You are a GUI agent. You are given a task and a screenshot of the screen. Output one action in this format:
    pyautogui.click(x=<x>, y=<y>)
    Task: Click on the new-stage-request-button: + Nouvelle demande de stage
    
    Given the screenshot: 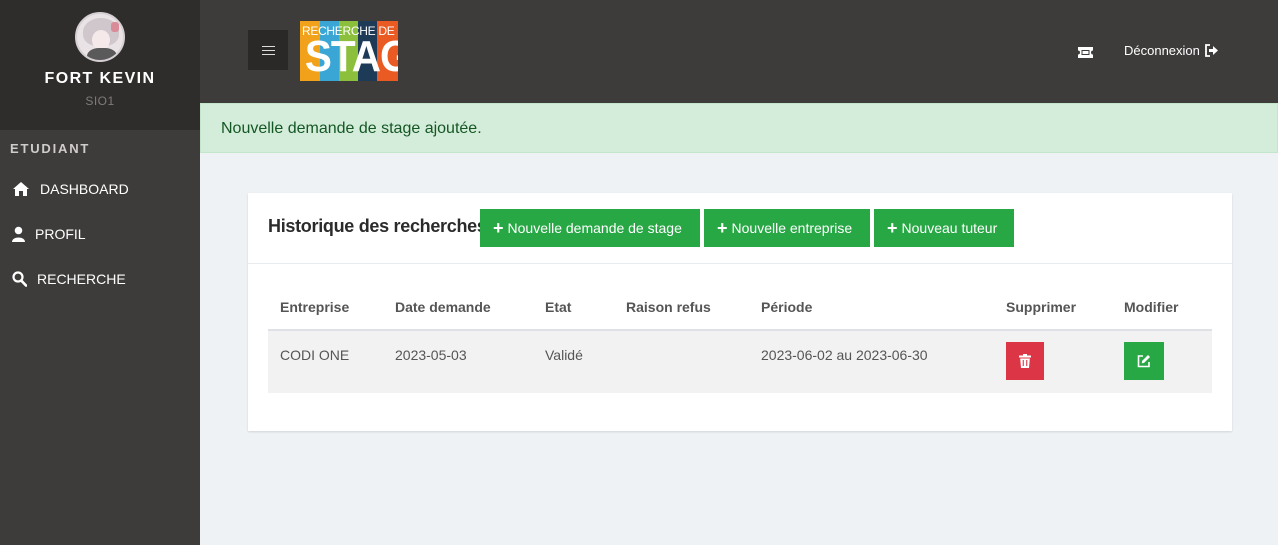 What is the action you would take?
    pyautogui.click(x=590, y=228)
    